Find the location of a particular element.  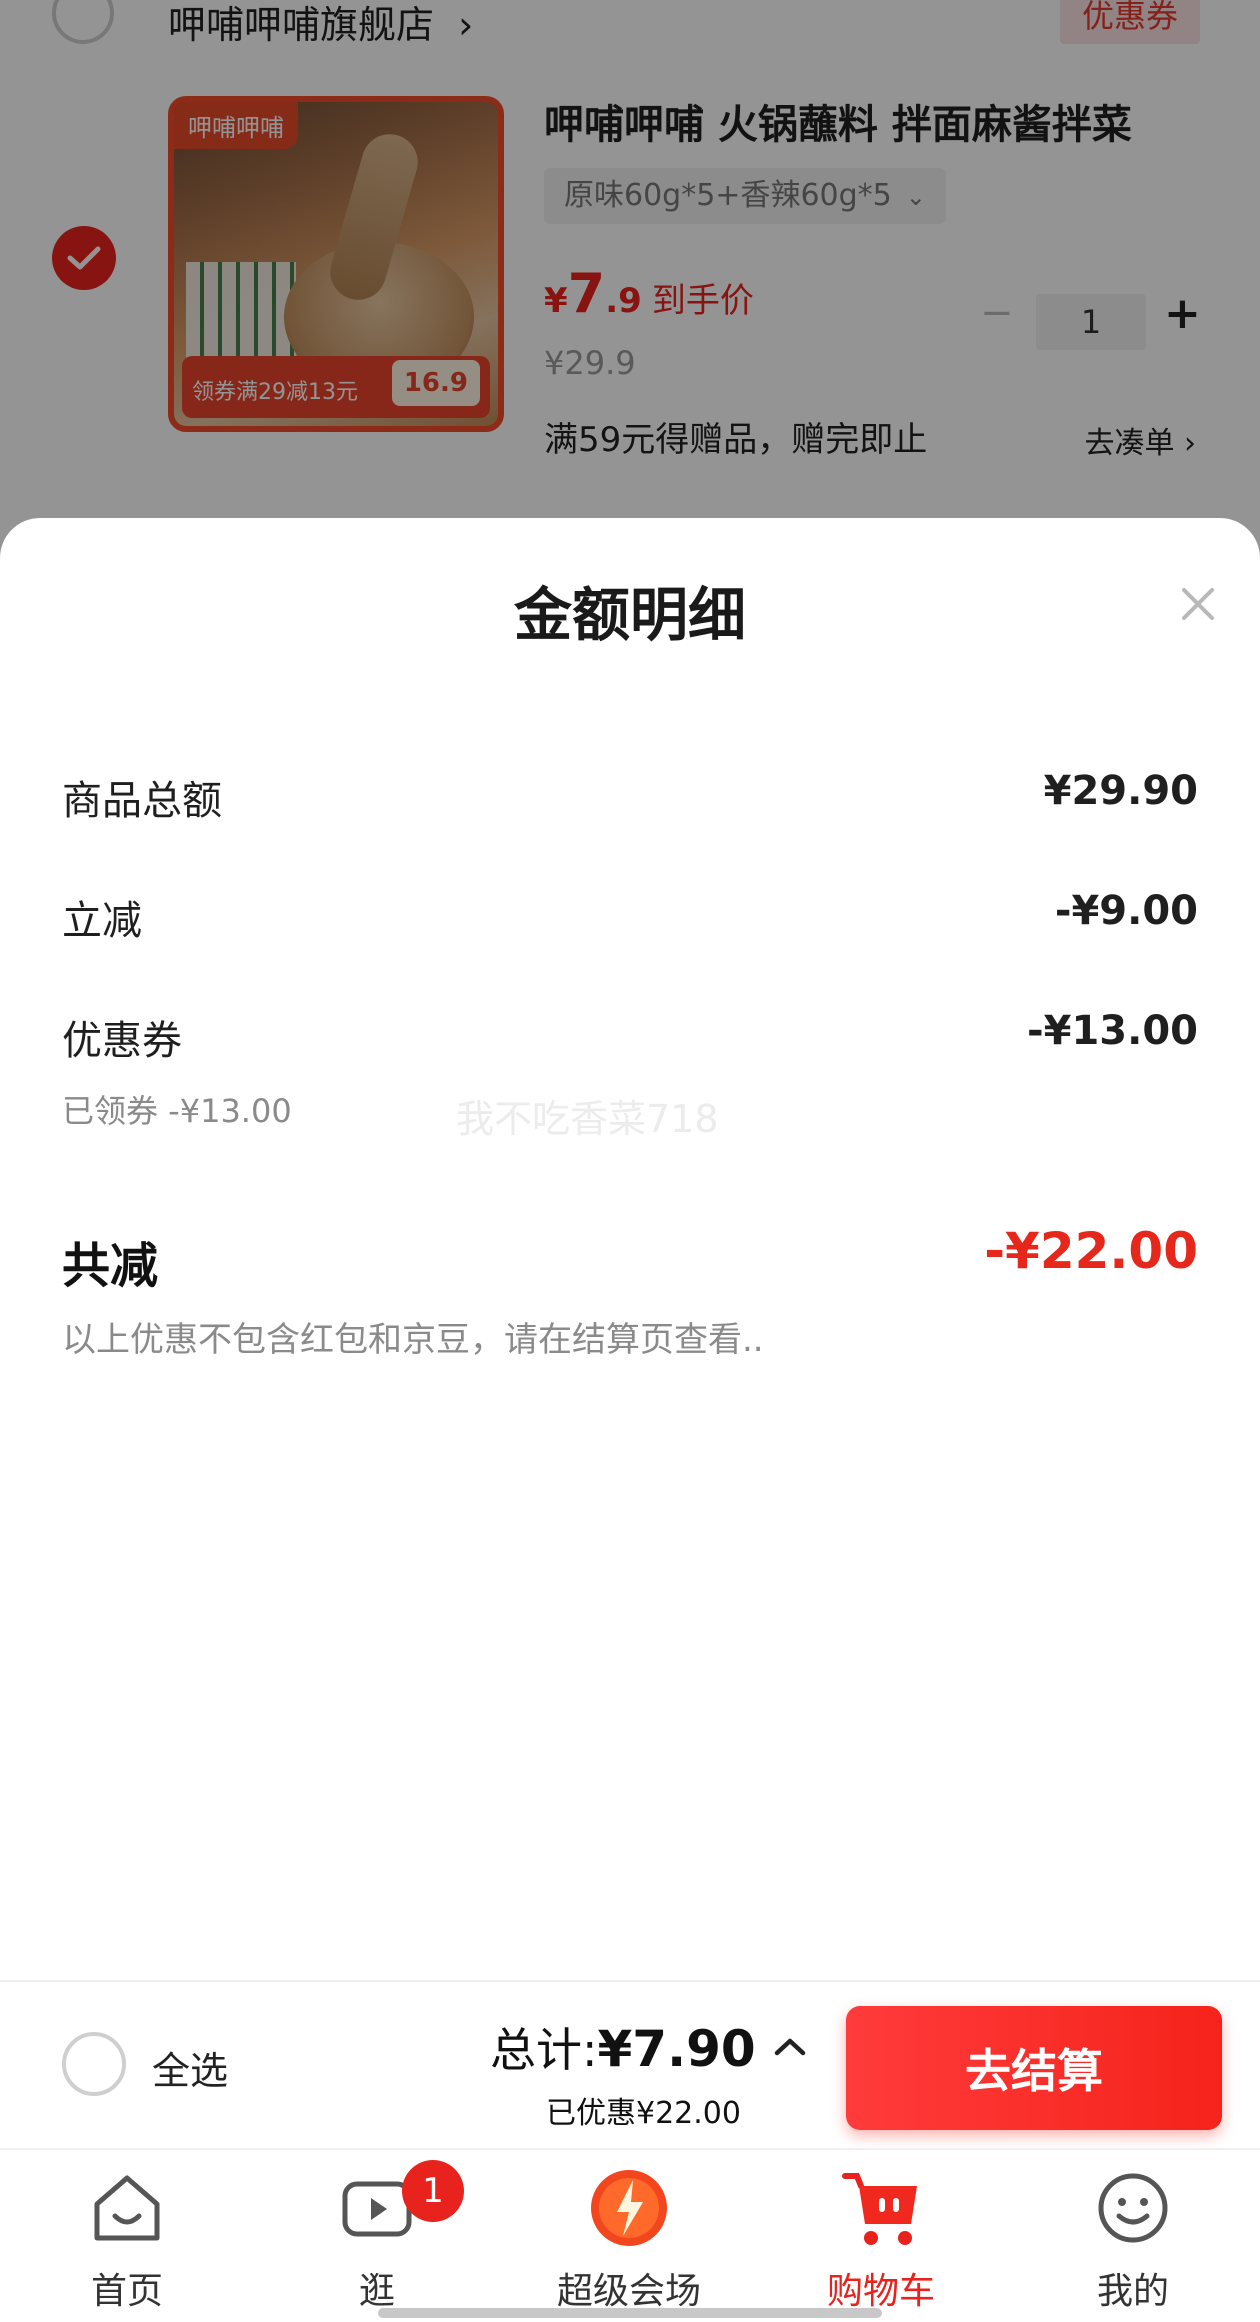

saved-amount: 已优惠¥22.00 is located at coordinates (643, 2113).